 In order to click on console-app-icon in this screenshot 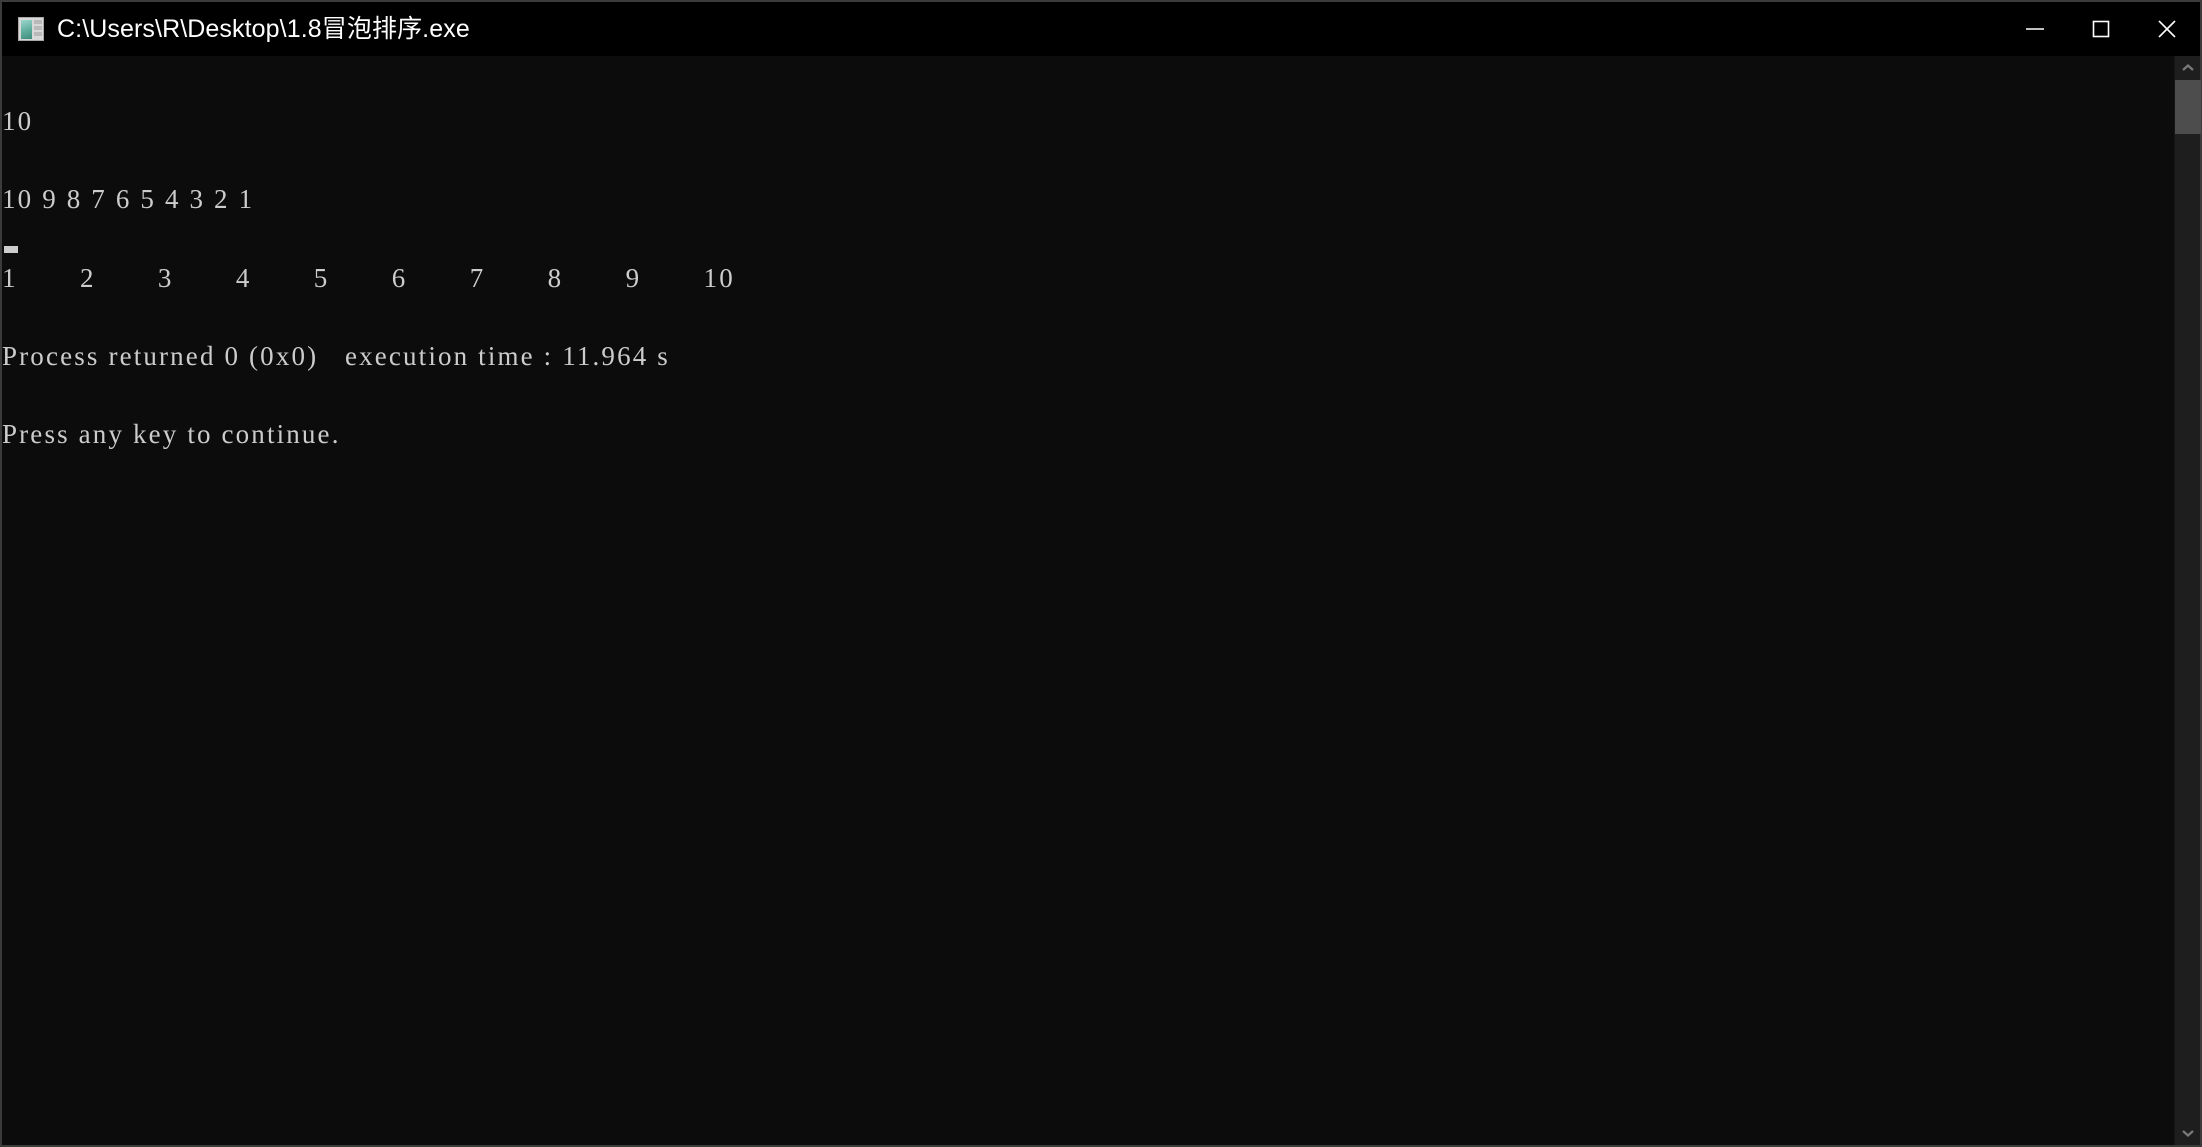, I will do `click(31, 29)`.